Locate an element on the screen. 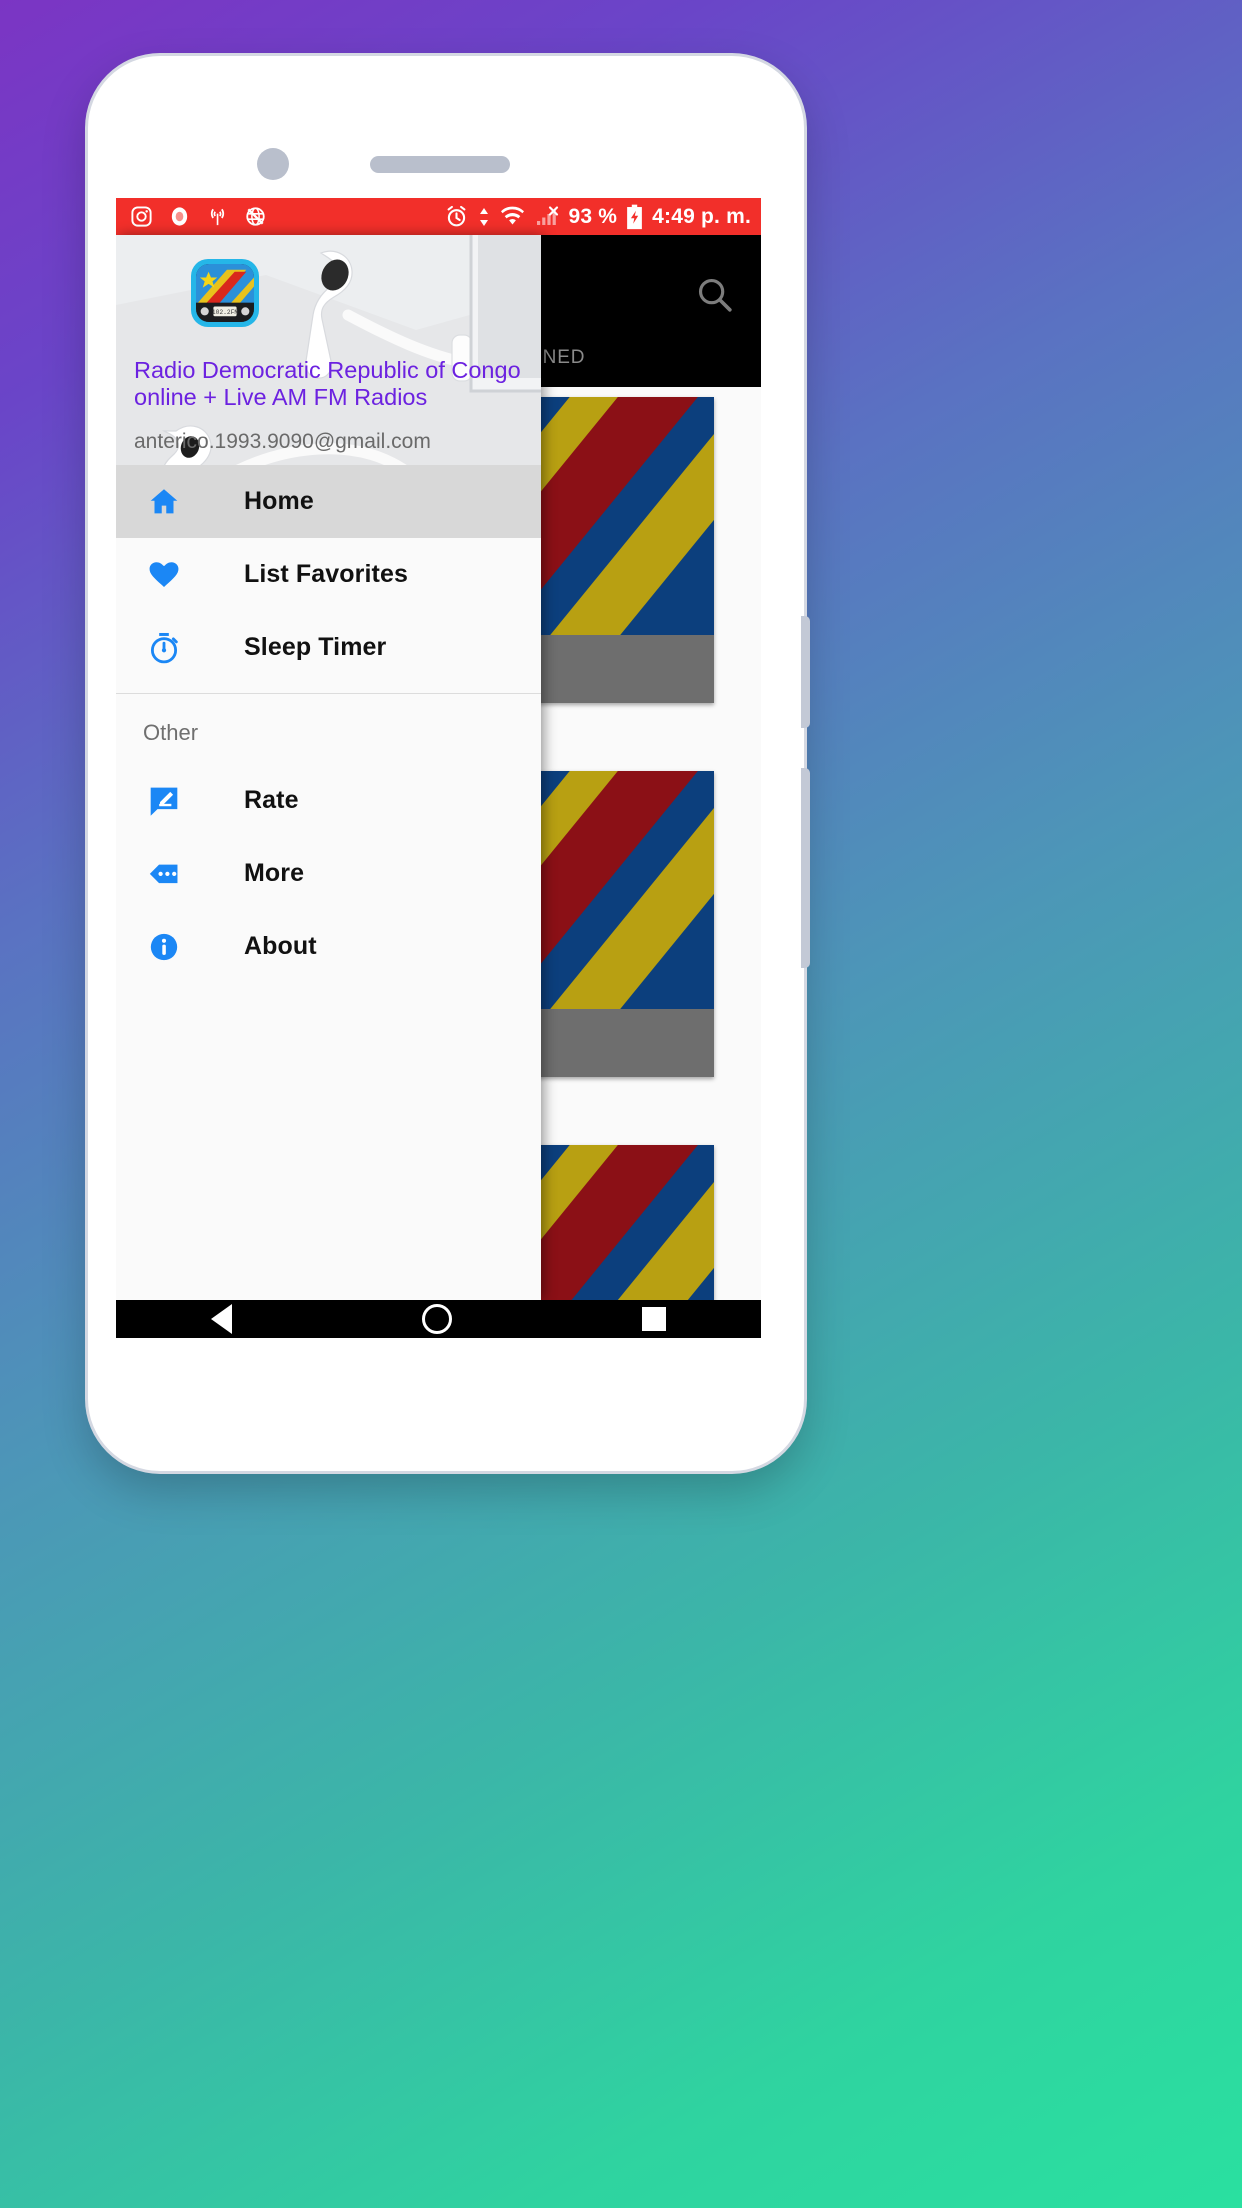 The width and height of the screenshot is (1242, 2208). app-icon-inner: 102.2FM is located at coordinates (225, 293).